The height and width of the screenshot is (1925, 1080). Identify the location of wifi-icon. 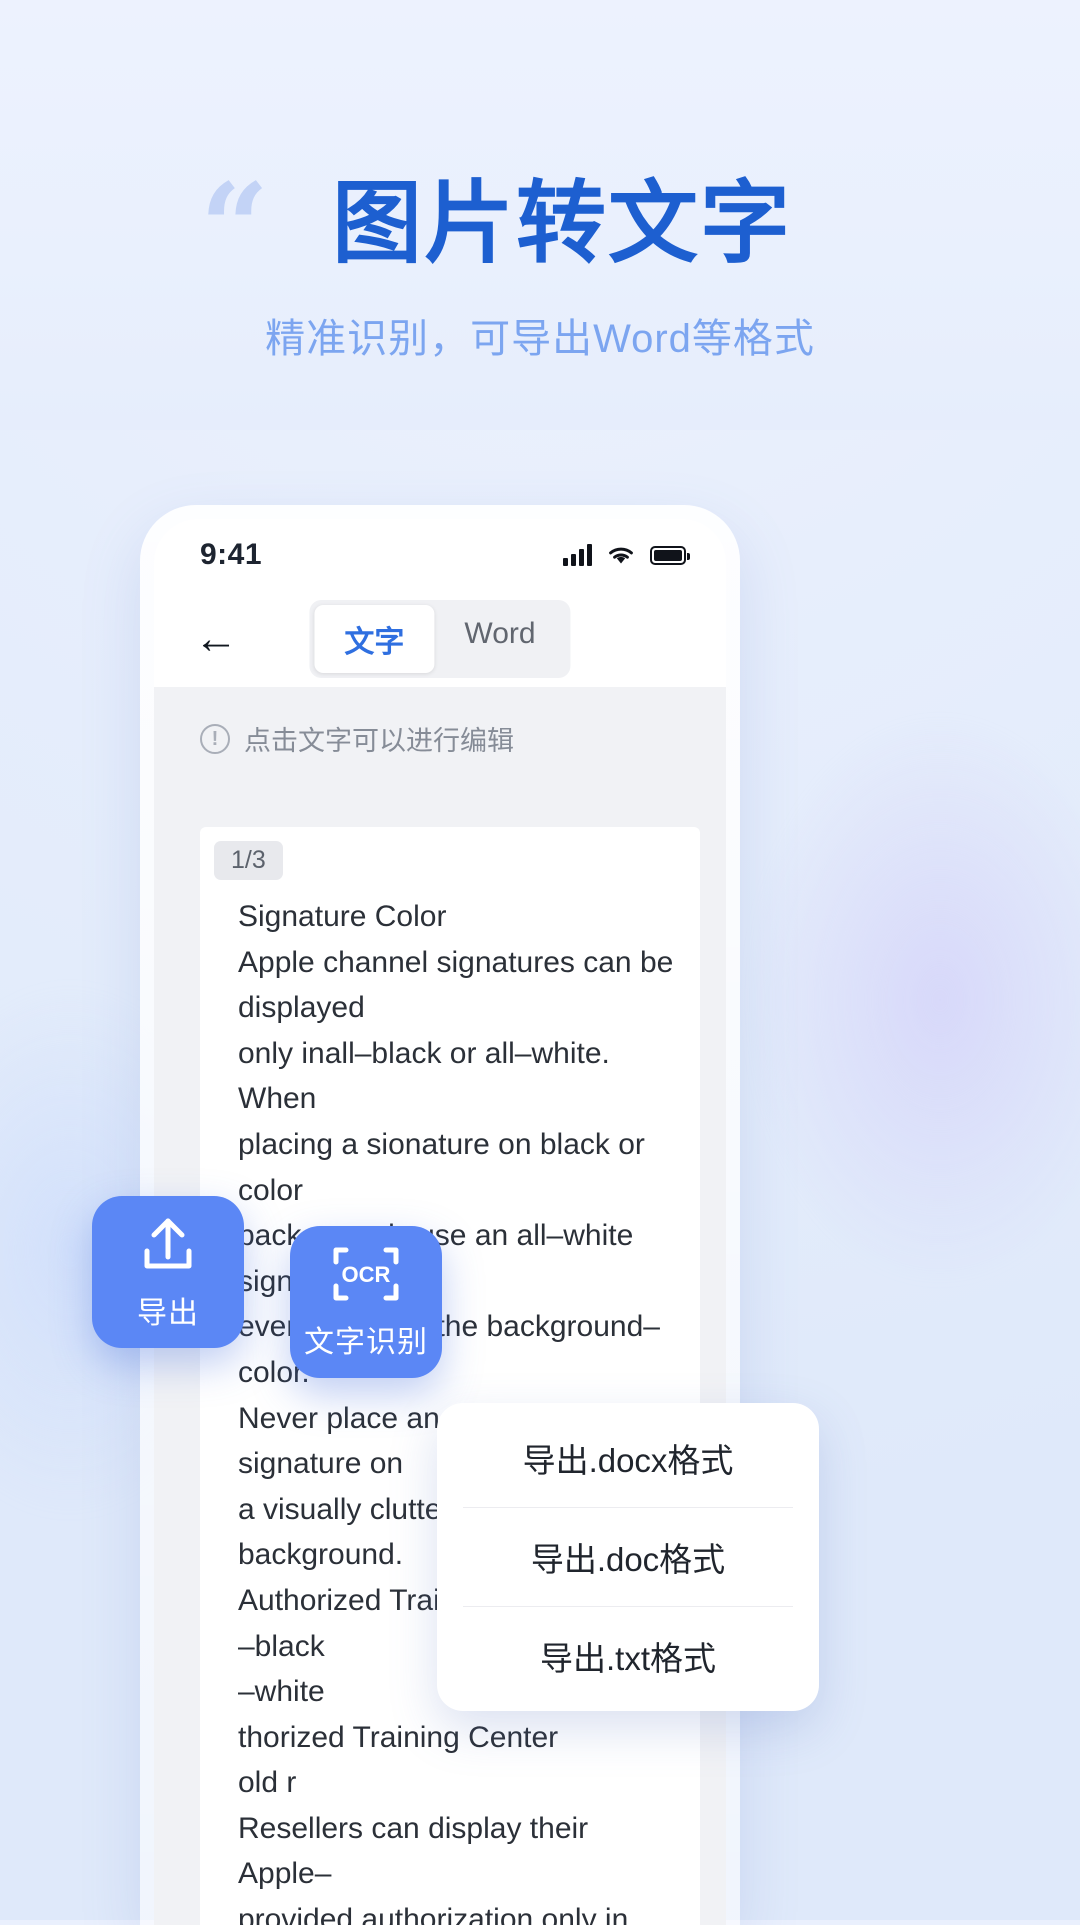
(621, 555).